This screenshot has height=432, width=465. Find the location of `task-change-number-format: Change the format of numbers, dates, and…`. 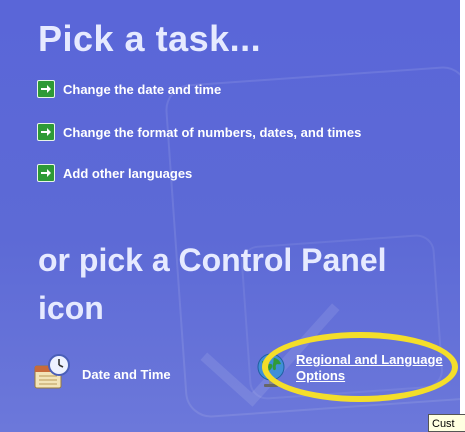

task-change-number-format: Change the format of numbers, dates, and… is located at coordinates (199, 132).